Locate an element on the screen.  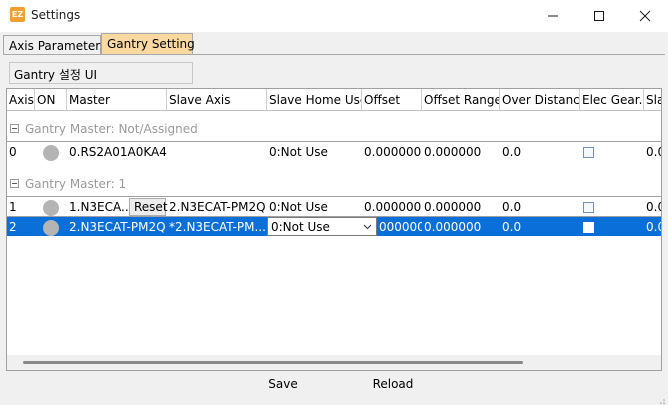
cell-axis: 2 is located at coordinates (13, 227).